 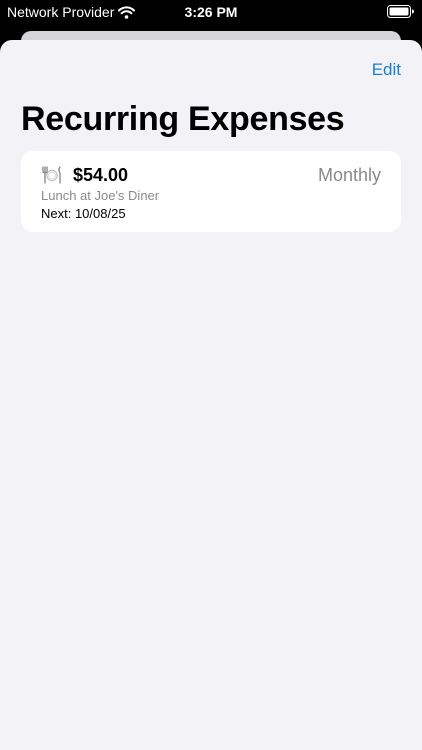 I want to click on edit-button: Edit, so click(x=386, y=70).